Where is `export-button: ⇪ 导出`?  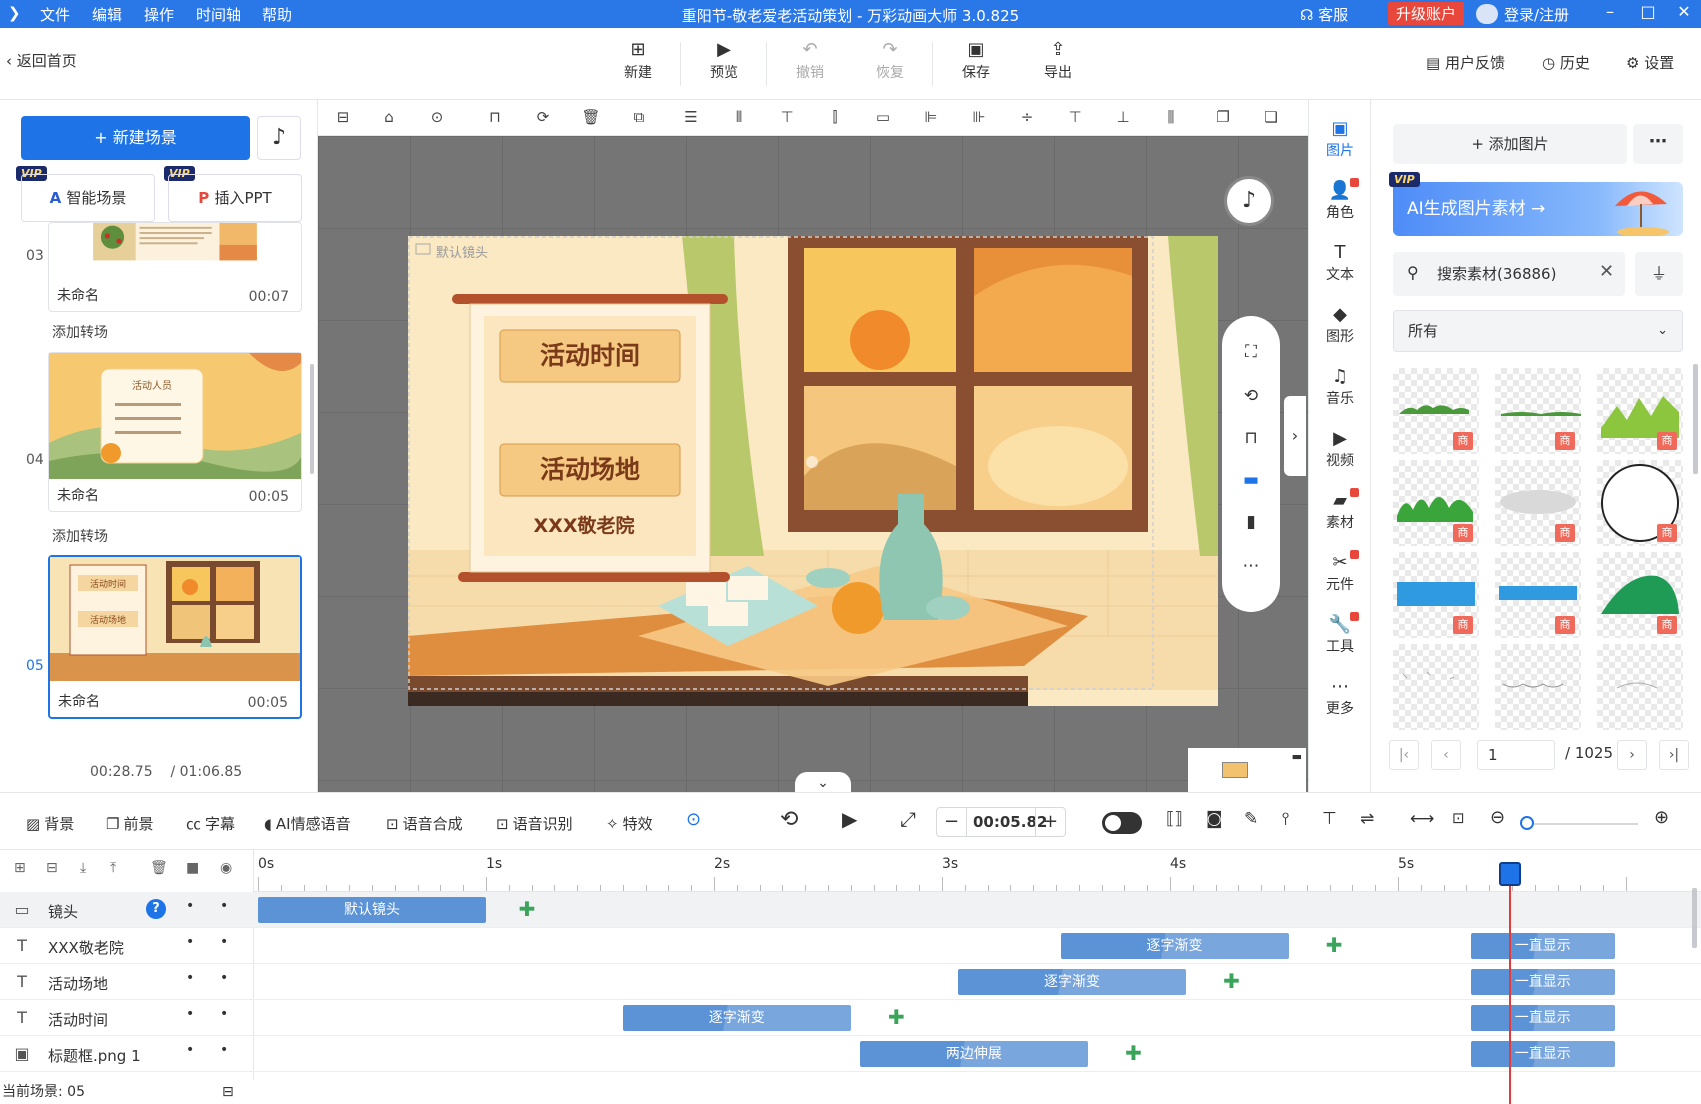
export-button: ⇪ 导出 is located at coordinates (1058, 60).